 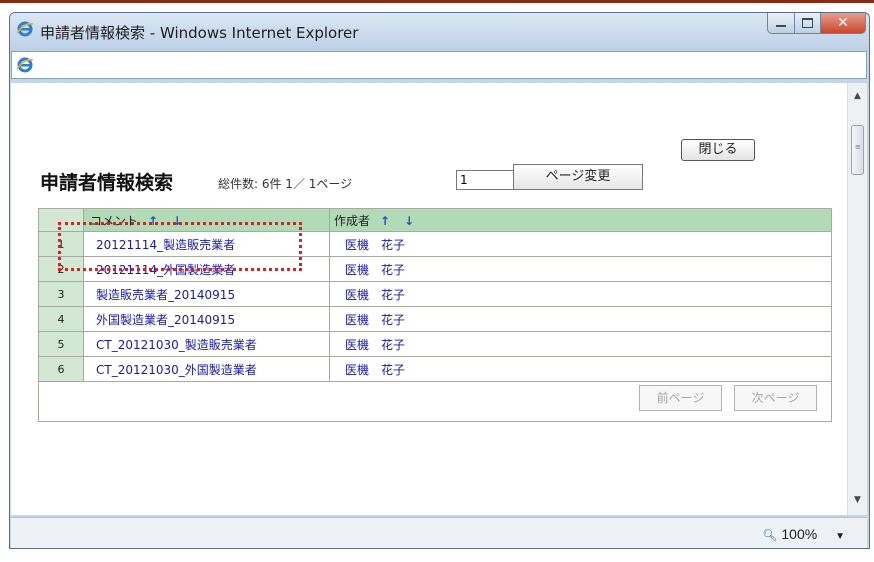 What do you see at coordinates (435, 269) in the screenshot?
I see `table-row: 2 20121114_外国製造業者 医機 花子` at bounding box center [435, 269].